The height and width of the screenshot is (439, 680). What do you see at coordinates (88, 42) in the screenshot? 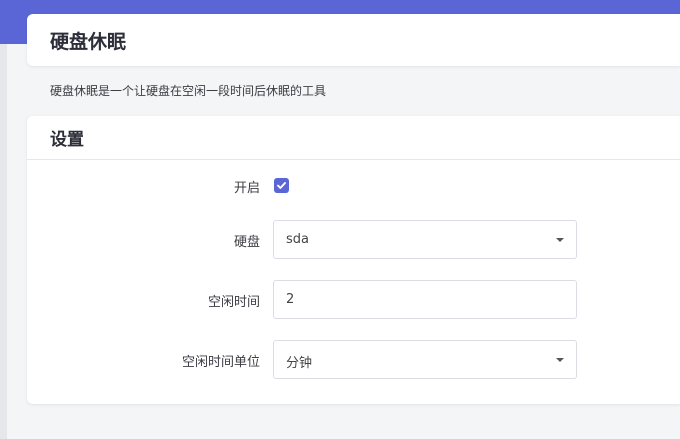
I see `page-title: 硬盘休眠` at bounding box center [88, 42].